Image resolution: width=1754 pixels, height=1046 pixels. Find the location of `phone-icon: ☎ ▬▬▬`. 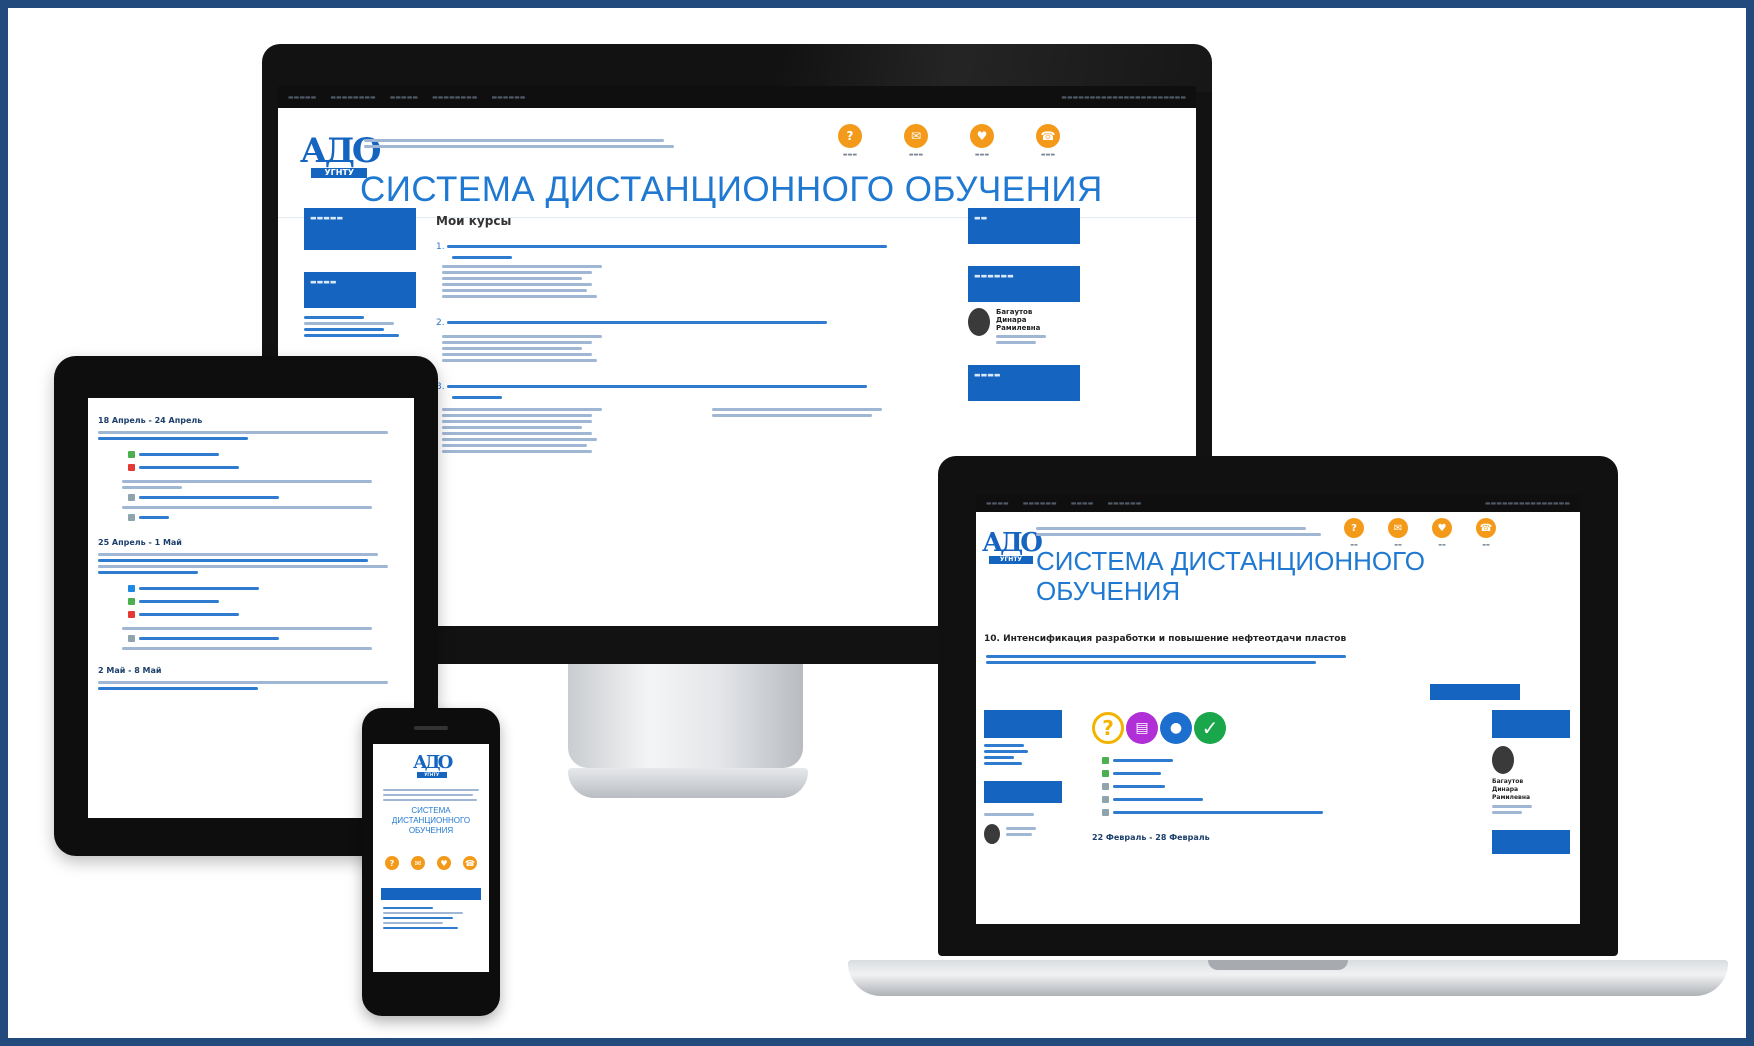

phone-icon: ☎ ▬▬▬ is located at coordinates (1048, 141).